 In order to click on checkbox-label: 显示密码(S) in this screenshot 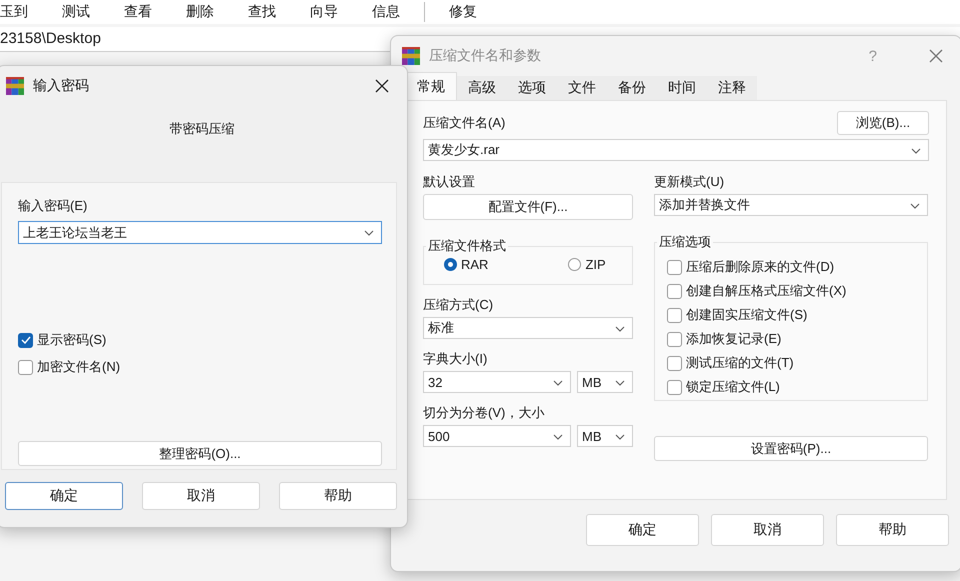, I will do `click(71, 340)`.